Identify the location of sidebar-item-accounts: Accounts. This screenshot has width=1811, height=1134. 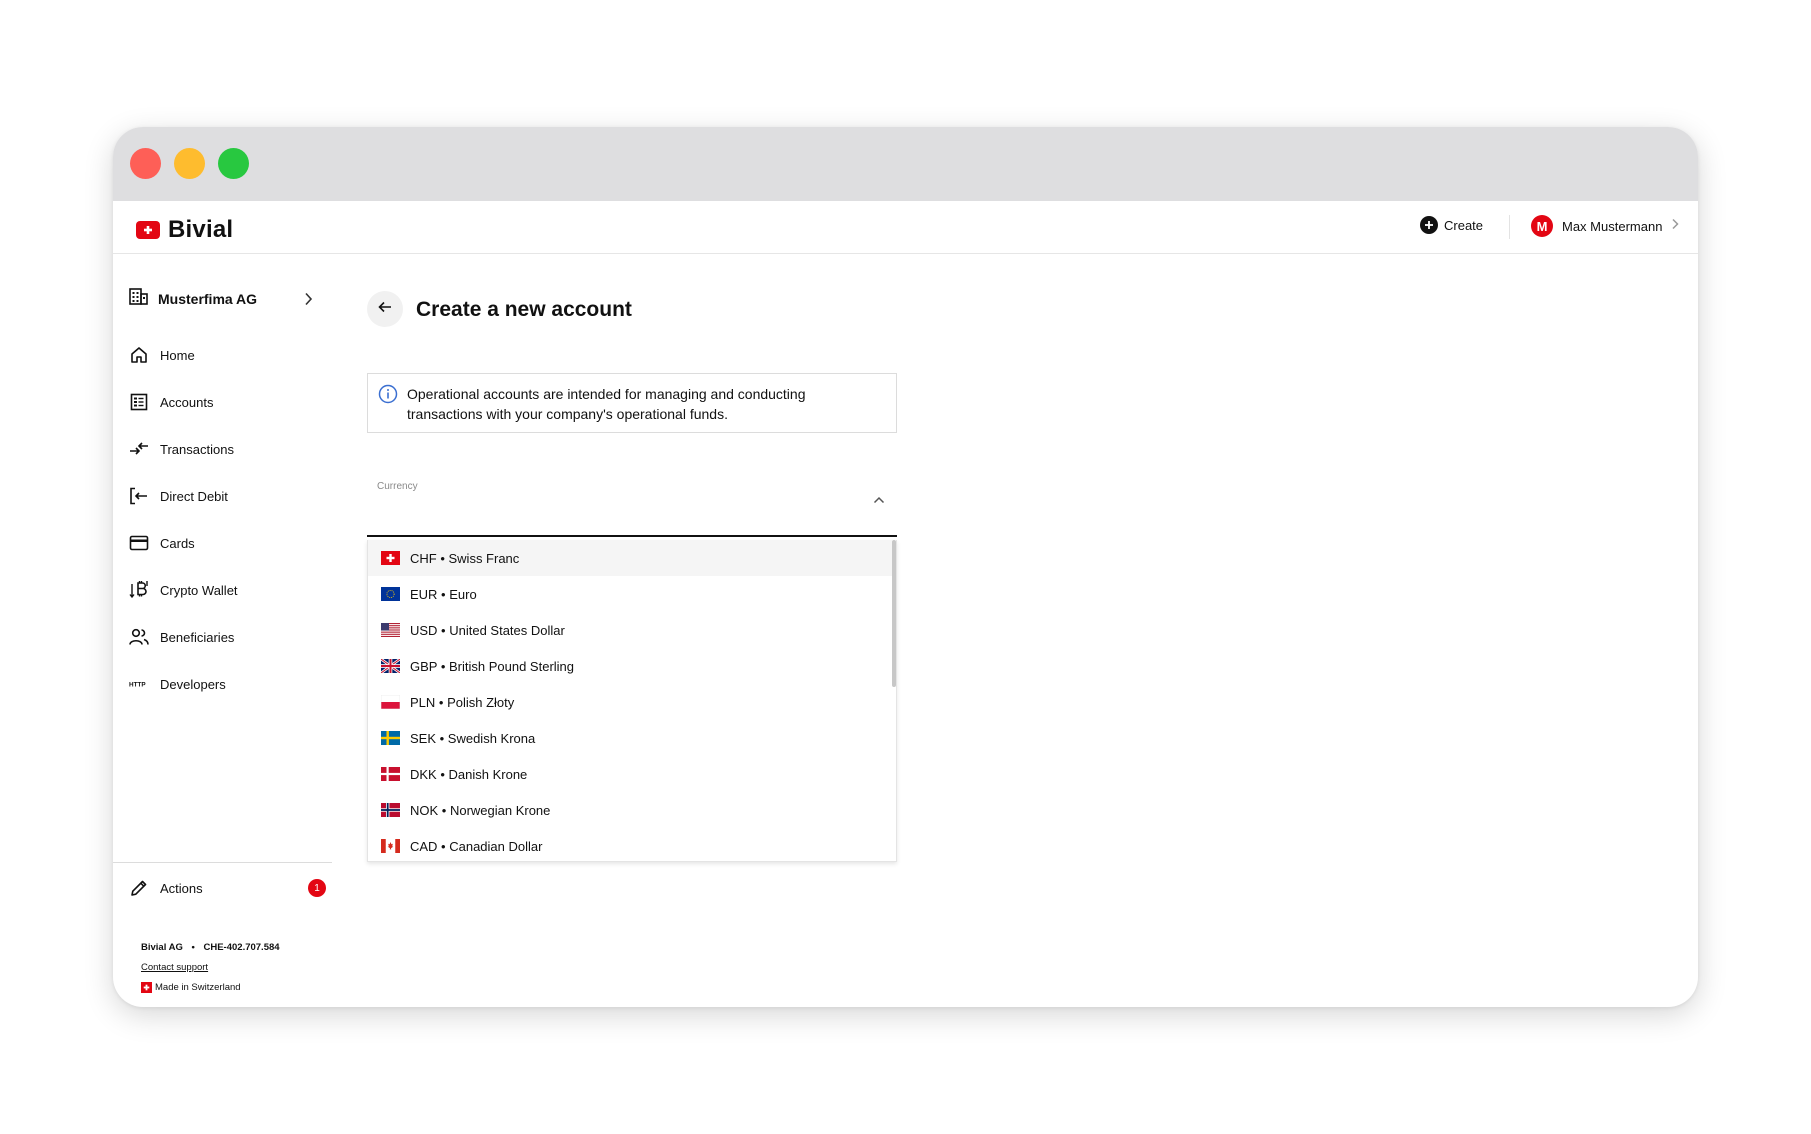
(224, 402).